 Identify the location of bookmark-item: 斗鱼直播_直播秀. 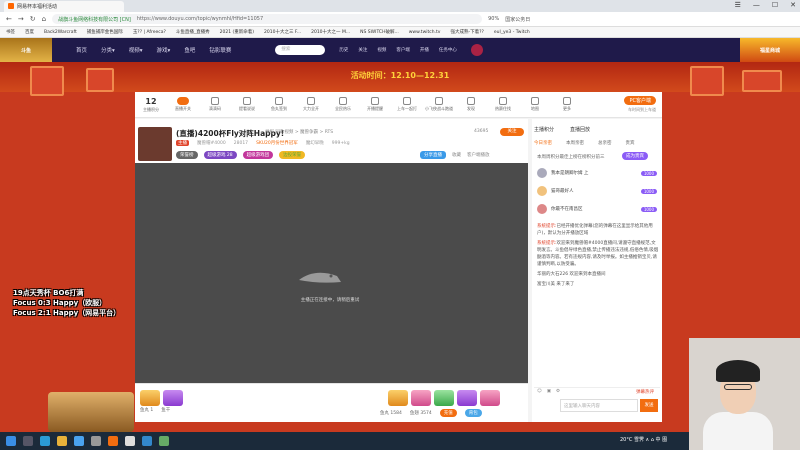
(193, 32).